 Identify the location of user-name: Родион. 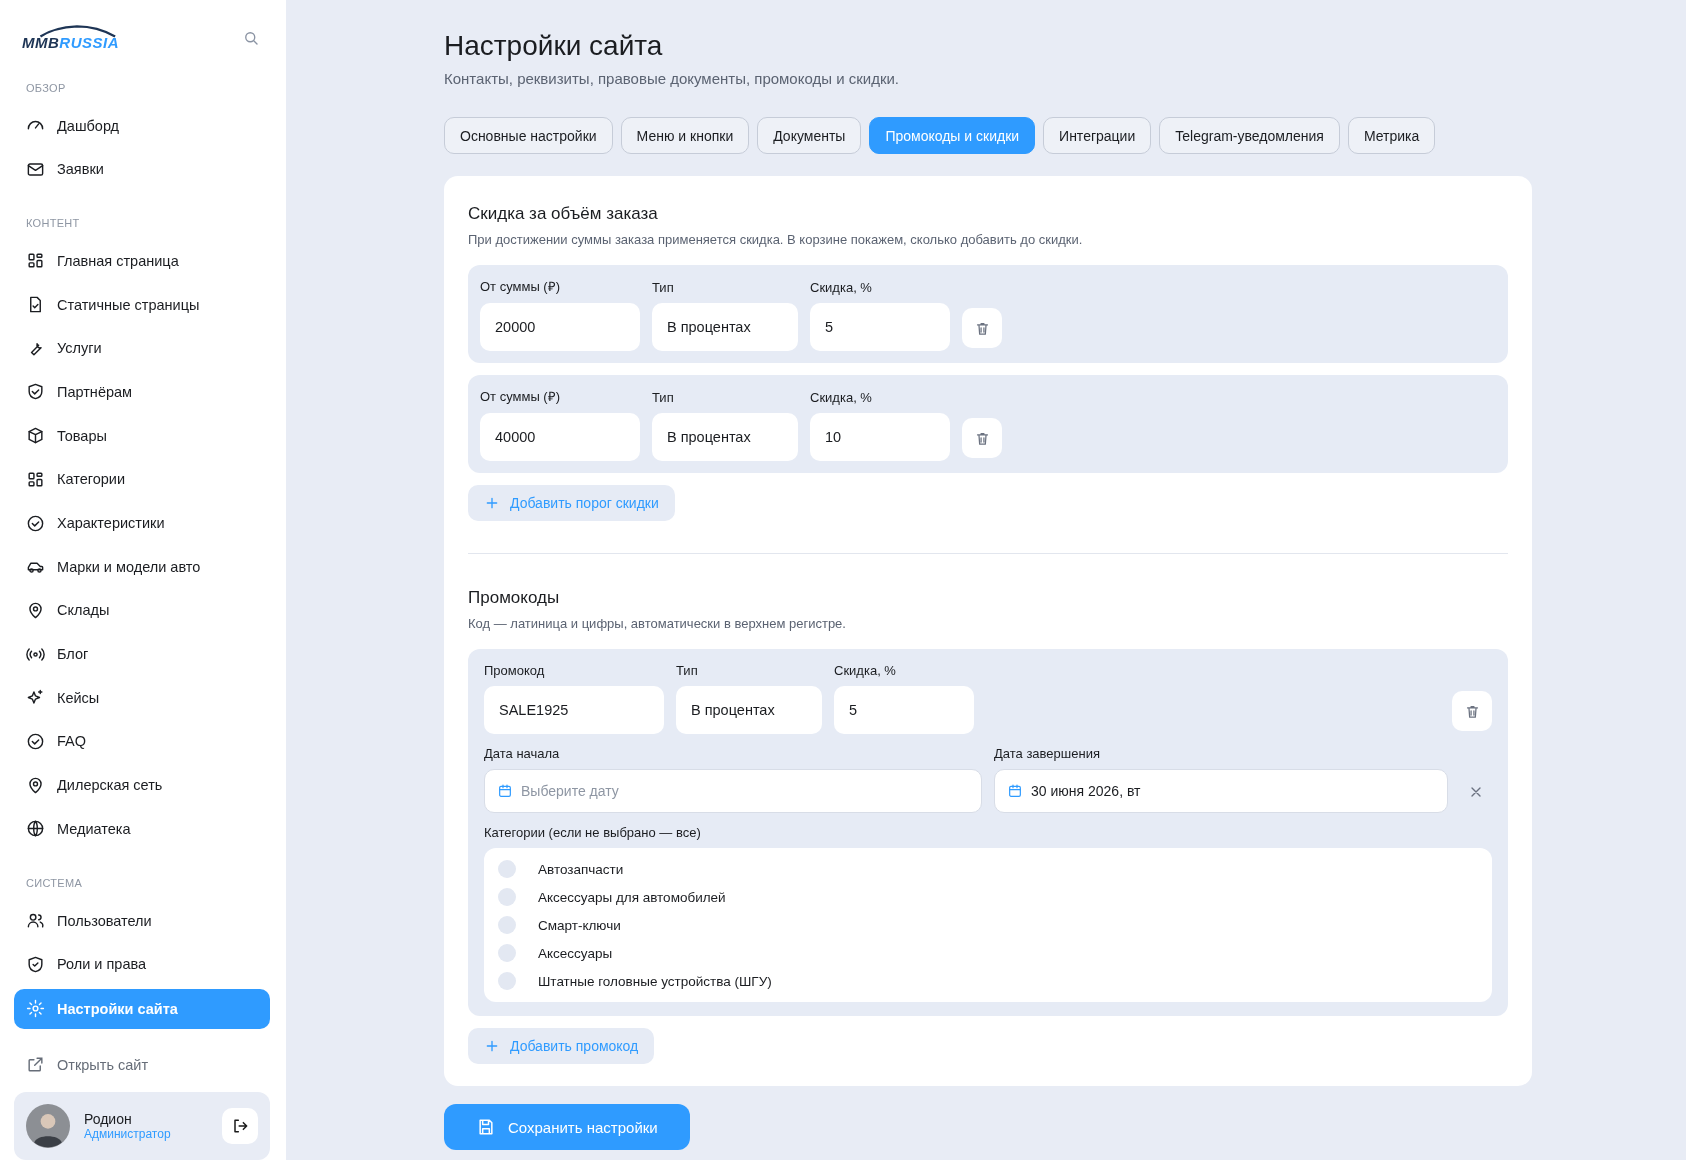
(108, 1119).